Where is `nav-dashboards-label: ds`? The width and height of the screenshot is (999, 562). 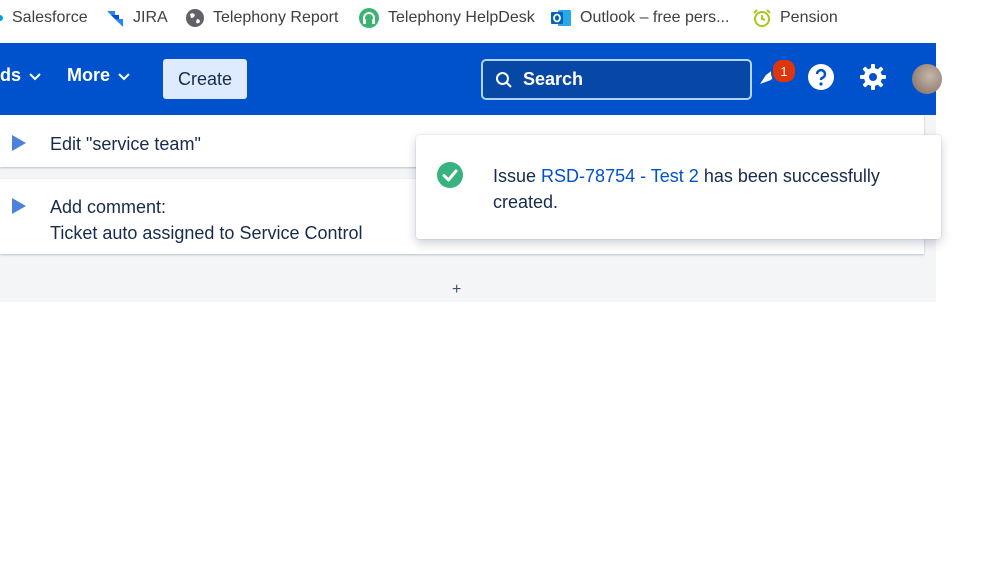 nav-dashboards-label: ds is located at coordinates (11, 75).